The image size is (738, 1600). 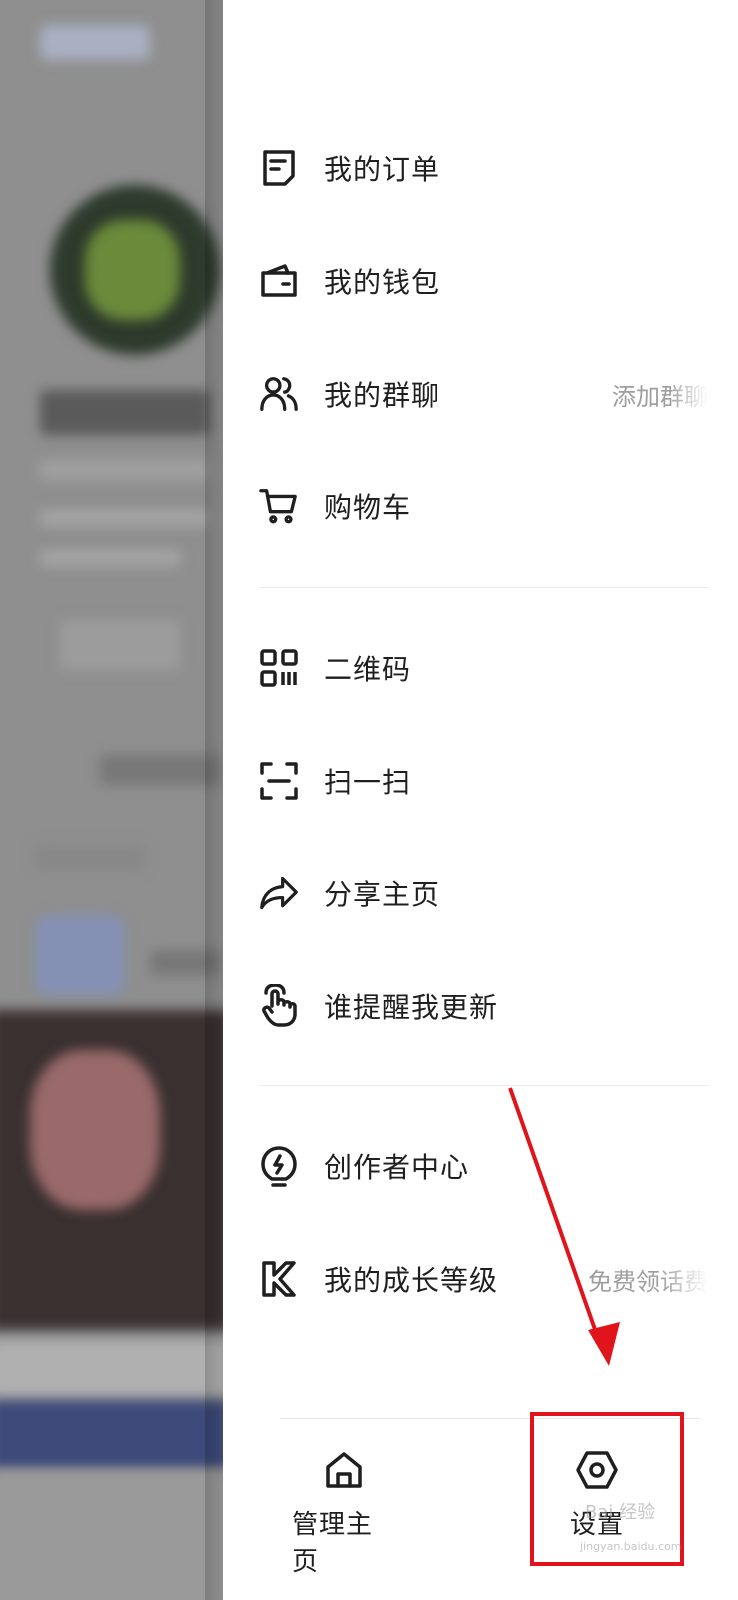 What do you see at coordinates (564, 1226) in the screenshot?
I see `annotation-arrow` at bounding box center [564, 1226].